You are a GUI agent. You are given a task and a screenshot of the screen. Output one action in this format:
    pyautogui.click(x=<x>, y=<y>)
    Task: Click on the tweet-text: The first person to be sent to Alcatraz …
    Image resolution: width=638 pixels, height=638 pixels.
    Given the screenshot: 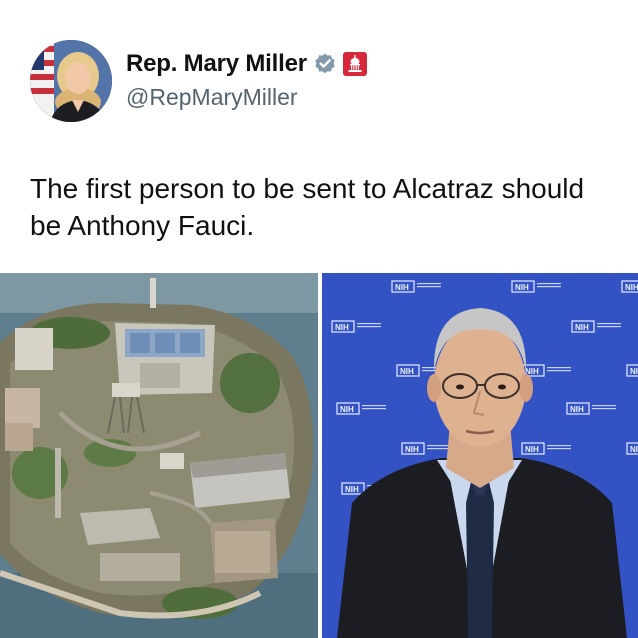 What is the action you would take?
    pyautogui.click(x=307, y=207)
    